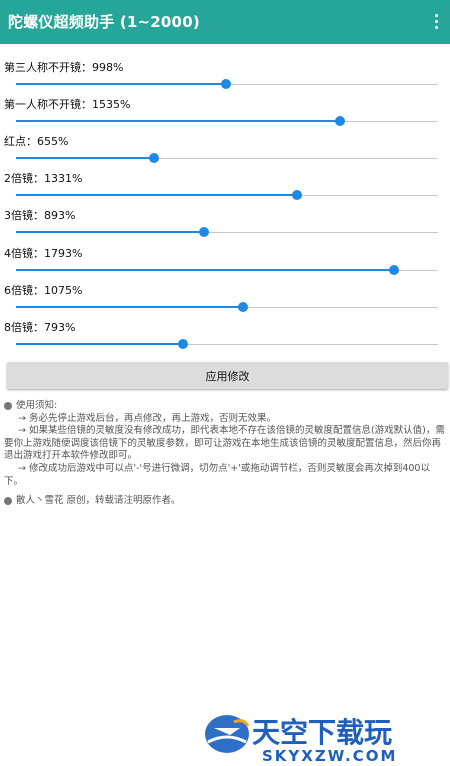 This screenshot has width=450, height=766. What do you see at coordinates (226, 406) in the screenshot?
I see `notes-heading-row: 使用须知:` at bounding box center [226, 406].